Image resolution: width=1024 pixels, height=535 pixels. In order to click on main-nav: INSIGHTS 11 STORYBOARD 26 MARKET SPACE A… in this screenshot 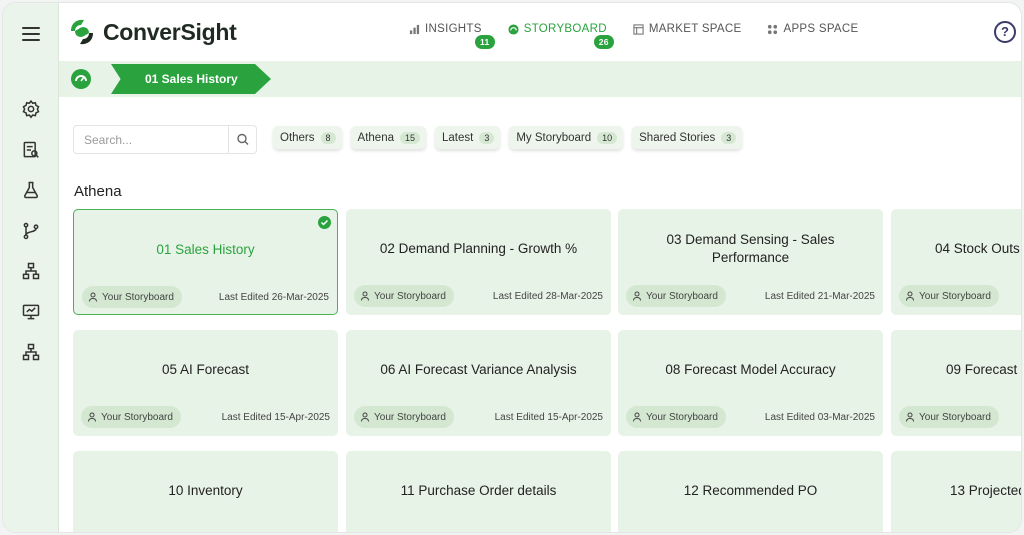, I will do `click(646, 36)`.